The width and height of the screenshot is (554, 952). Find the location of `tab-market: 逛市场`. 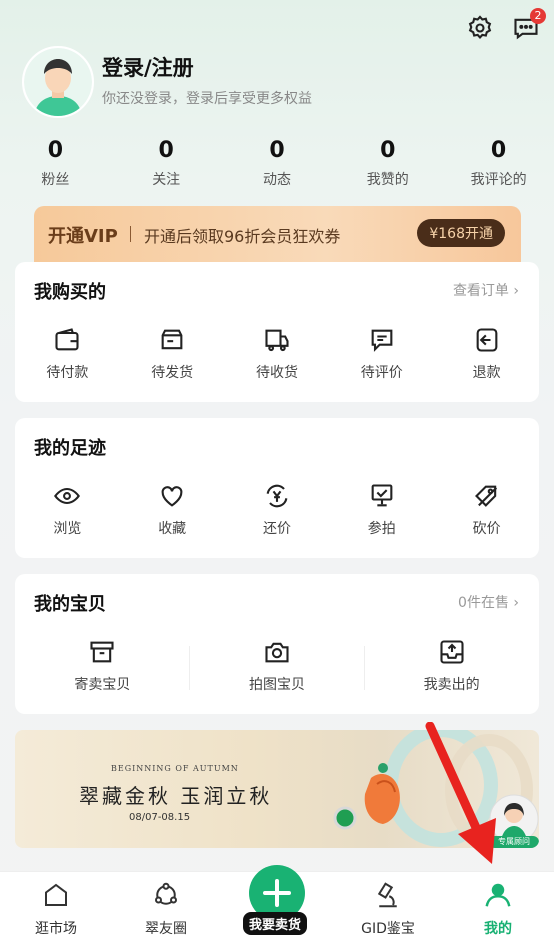

tab-market: 逛市场 is located at coordinates (56, 909).